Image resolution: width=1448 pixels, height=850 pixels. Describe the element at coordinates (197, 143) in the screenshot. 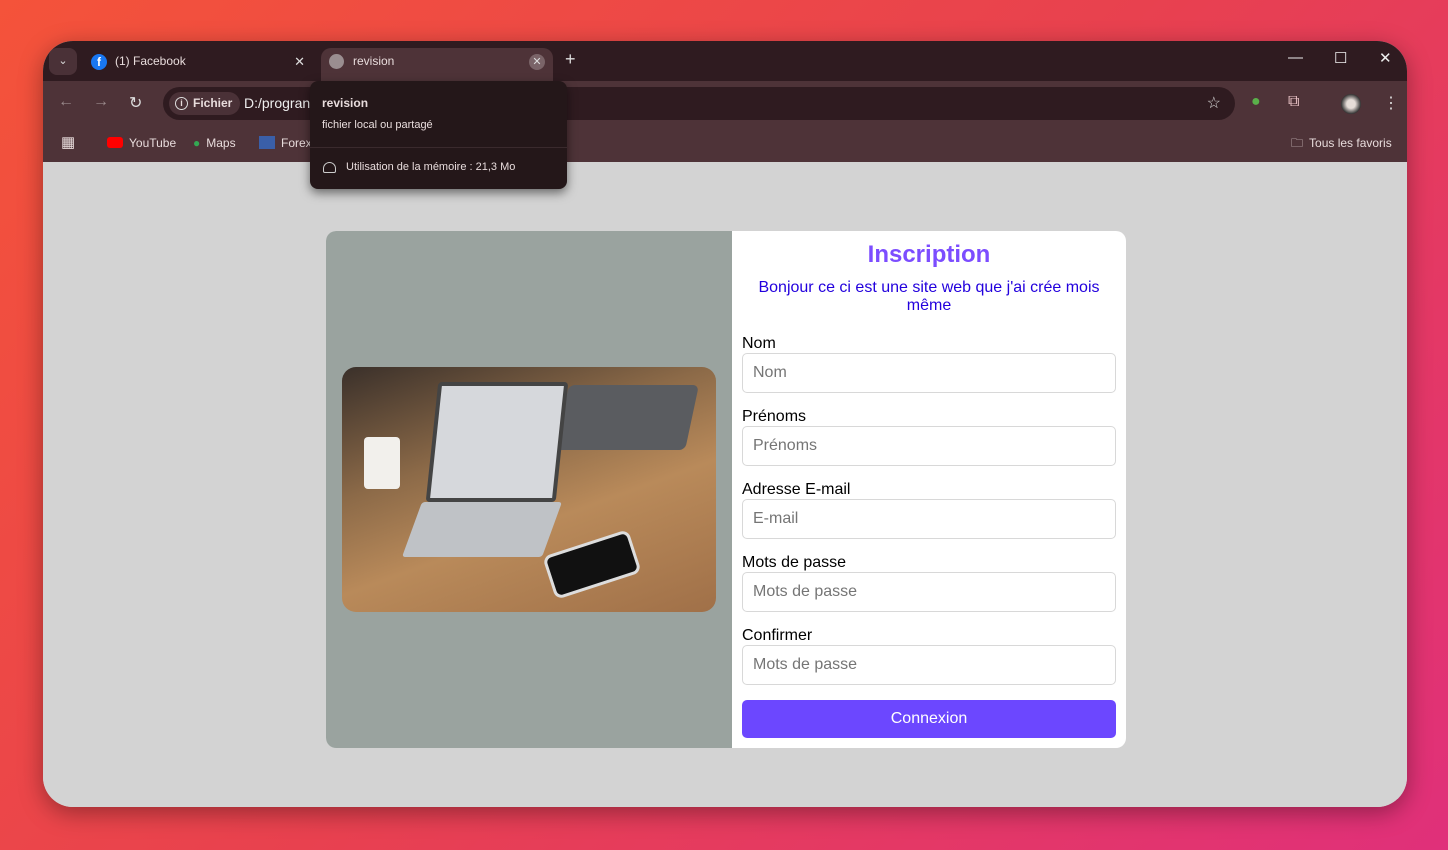

I see `maps-icon: ●` at that location.